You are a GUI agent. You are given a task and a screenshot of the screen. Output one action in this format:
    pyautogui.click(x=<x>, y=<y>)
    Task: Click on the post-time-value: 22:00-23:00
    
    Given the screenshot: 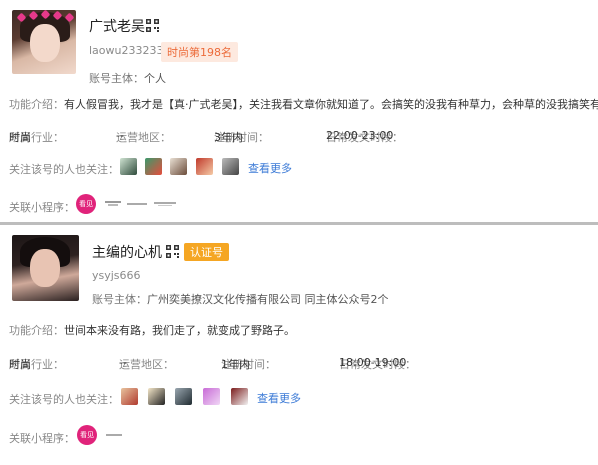 What is the action you would take?
    pyautogui.click(x=360, y=135)
    